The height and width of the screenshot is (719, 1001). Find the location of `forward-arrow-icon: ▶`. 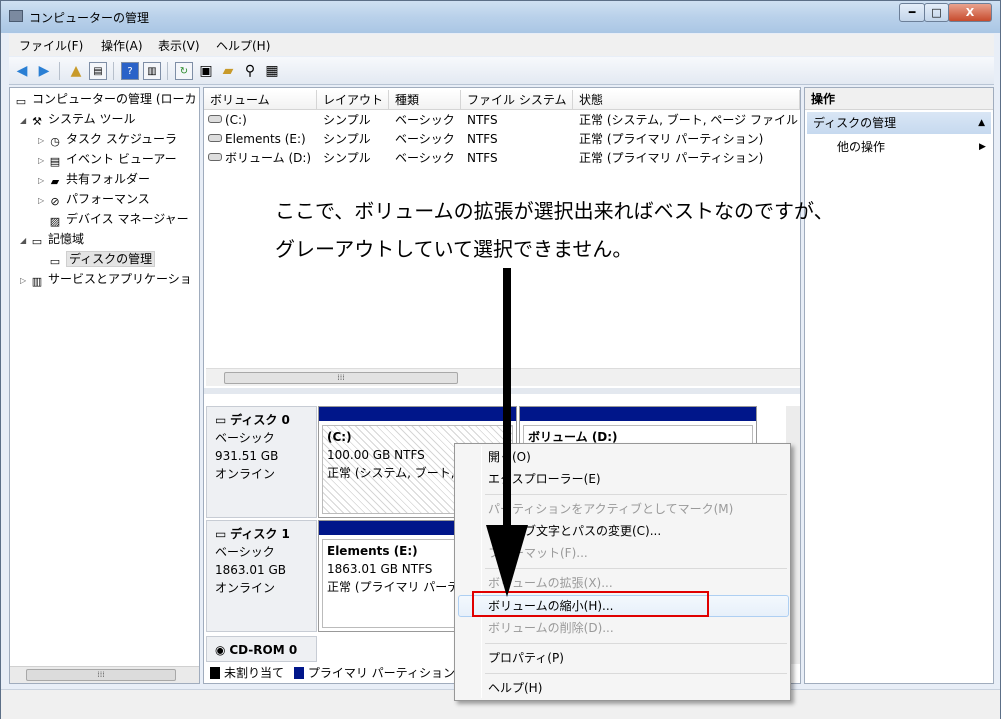

forward-arrow-icon: ▶ is located at coordinates (44, 71).